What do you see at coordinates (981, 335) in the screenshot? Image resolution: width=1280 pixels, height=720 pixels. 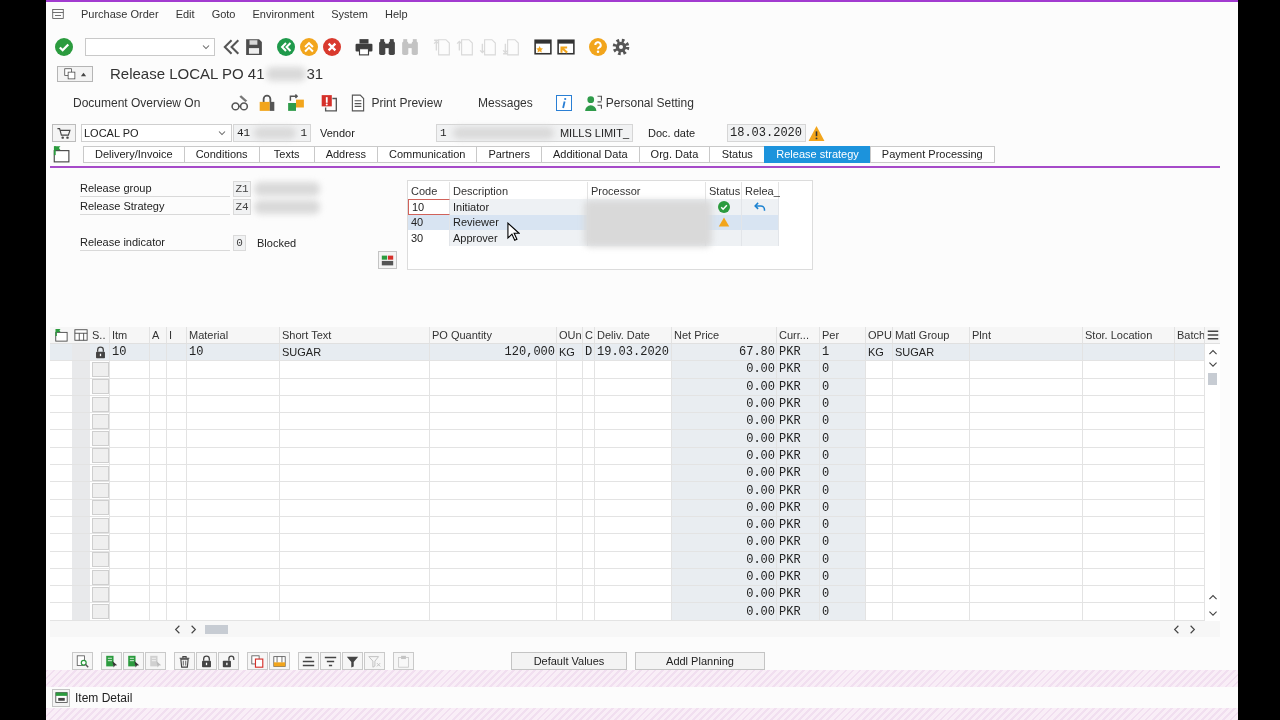 I see `column-header: Plnt` at bounding box center [981, 335].